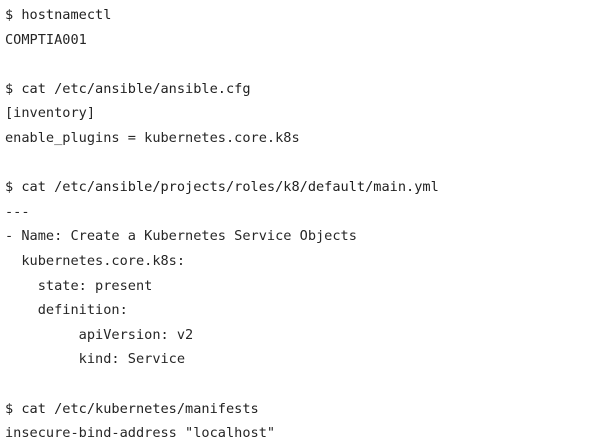 The image size is (596, 446). Describe the element at coordinates (140, 433) in the screenshot. I see `output-line: insecure-bind-address "localhost"` at that location.